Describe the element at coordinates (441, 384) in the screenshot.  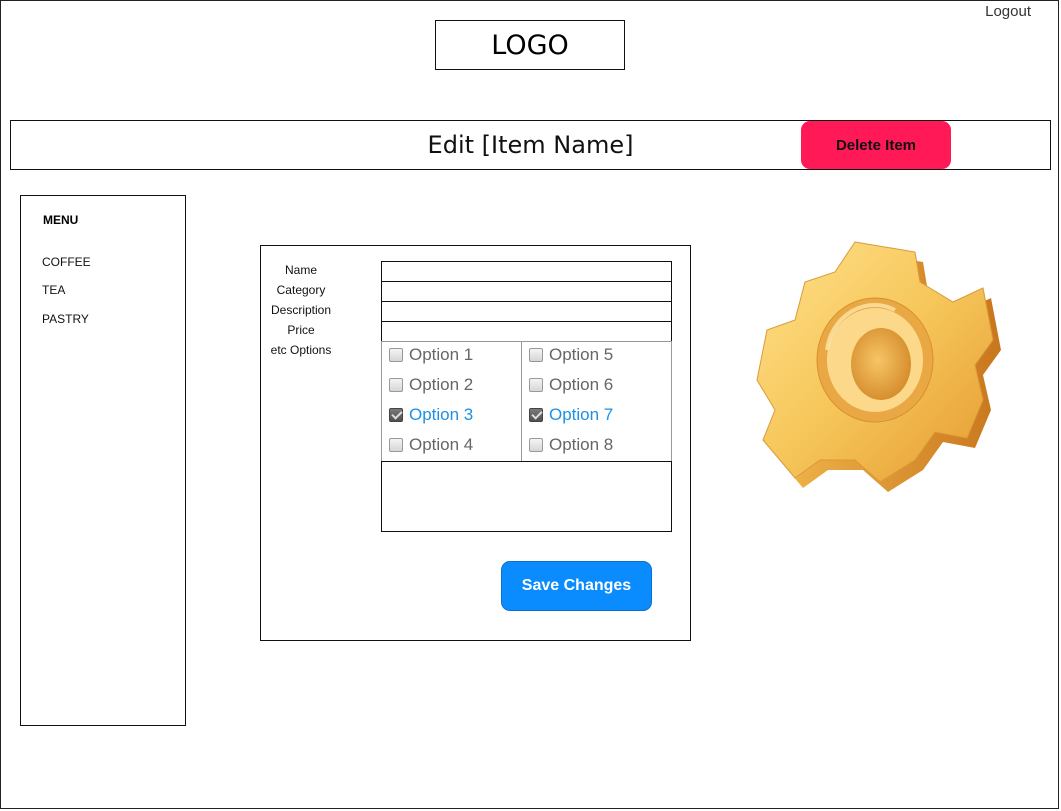
I see `option-label: Option 2` at that location.